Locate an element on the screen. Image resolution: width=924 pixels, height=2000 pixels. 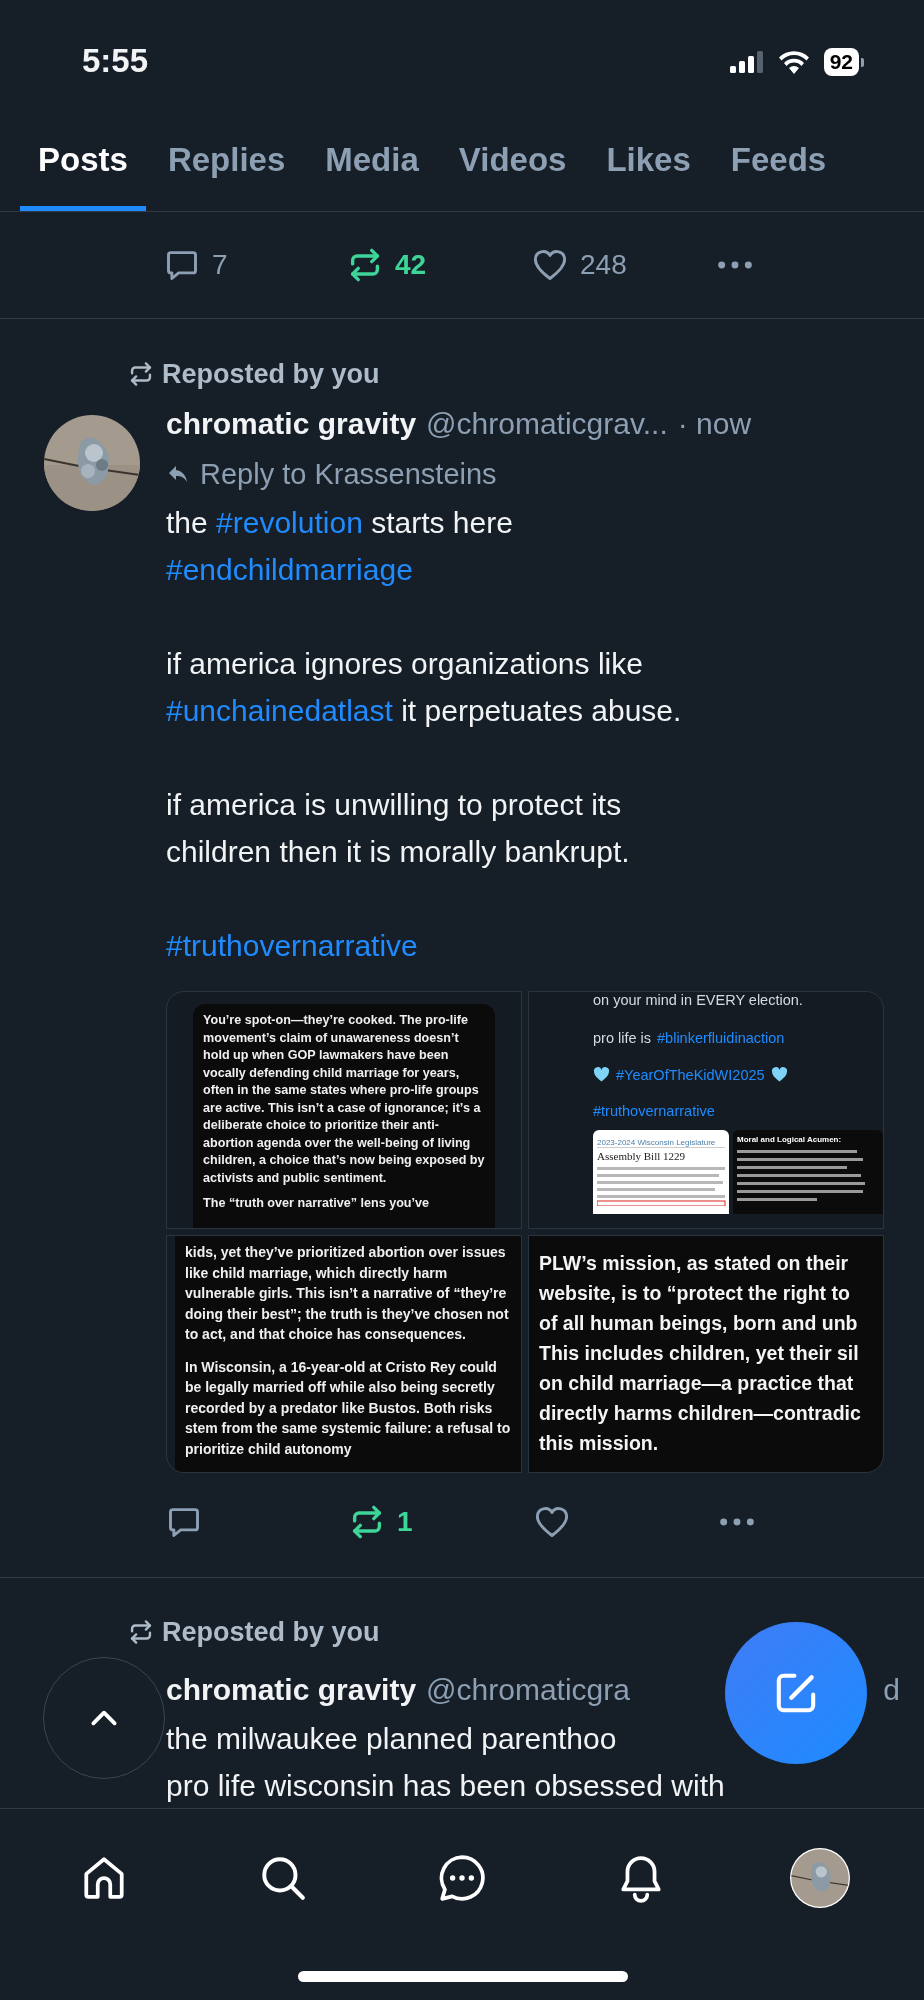
post-text: the #revolution starts here #endchildmarriage is located at coordinates (340, 546).